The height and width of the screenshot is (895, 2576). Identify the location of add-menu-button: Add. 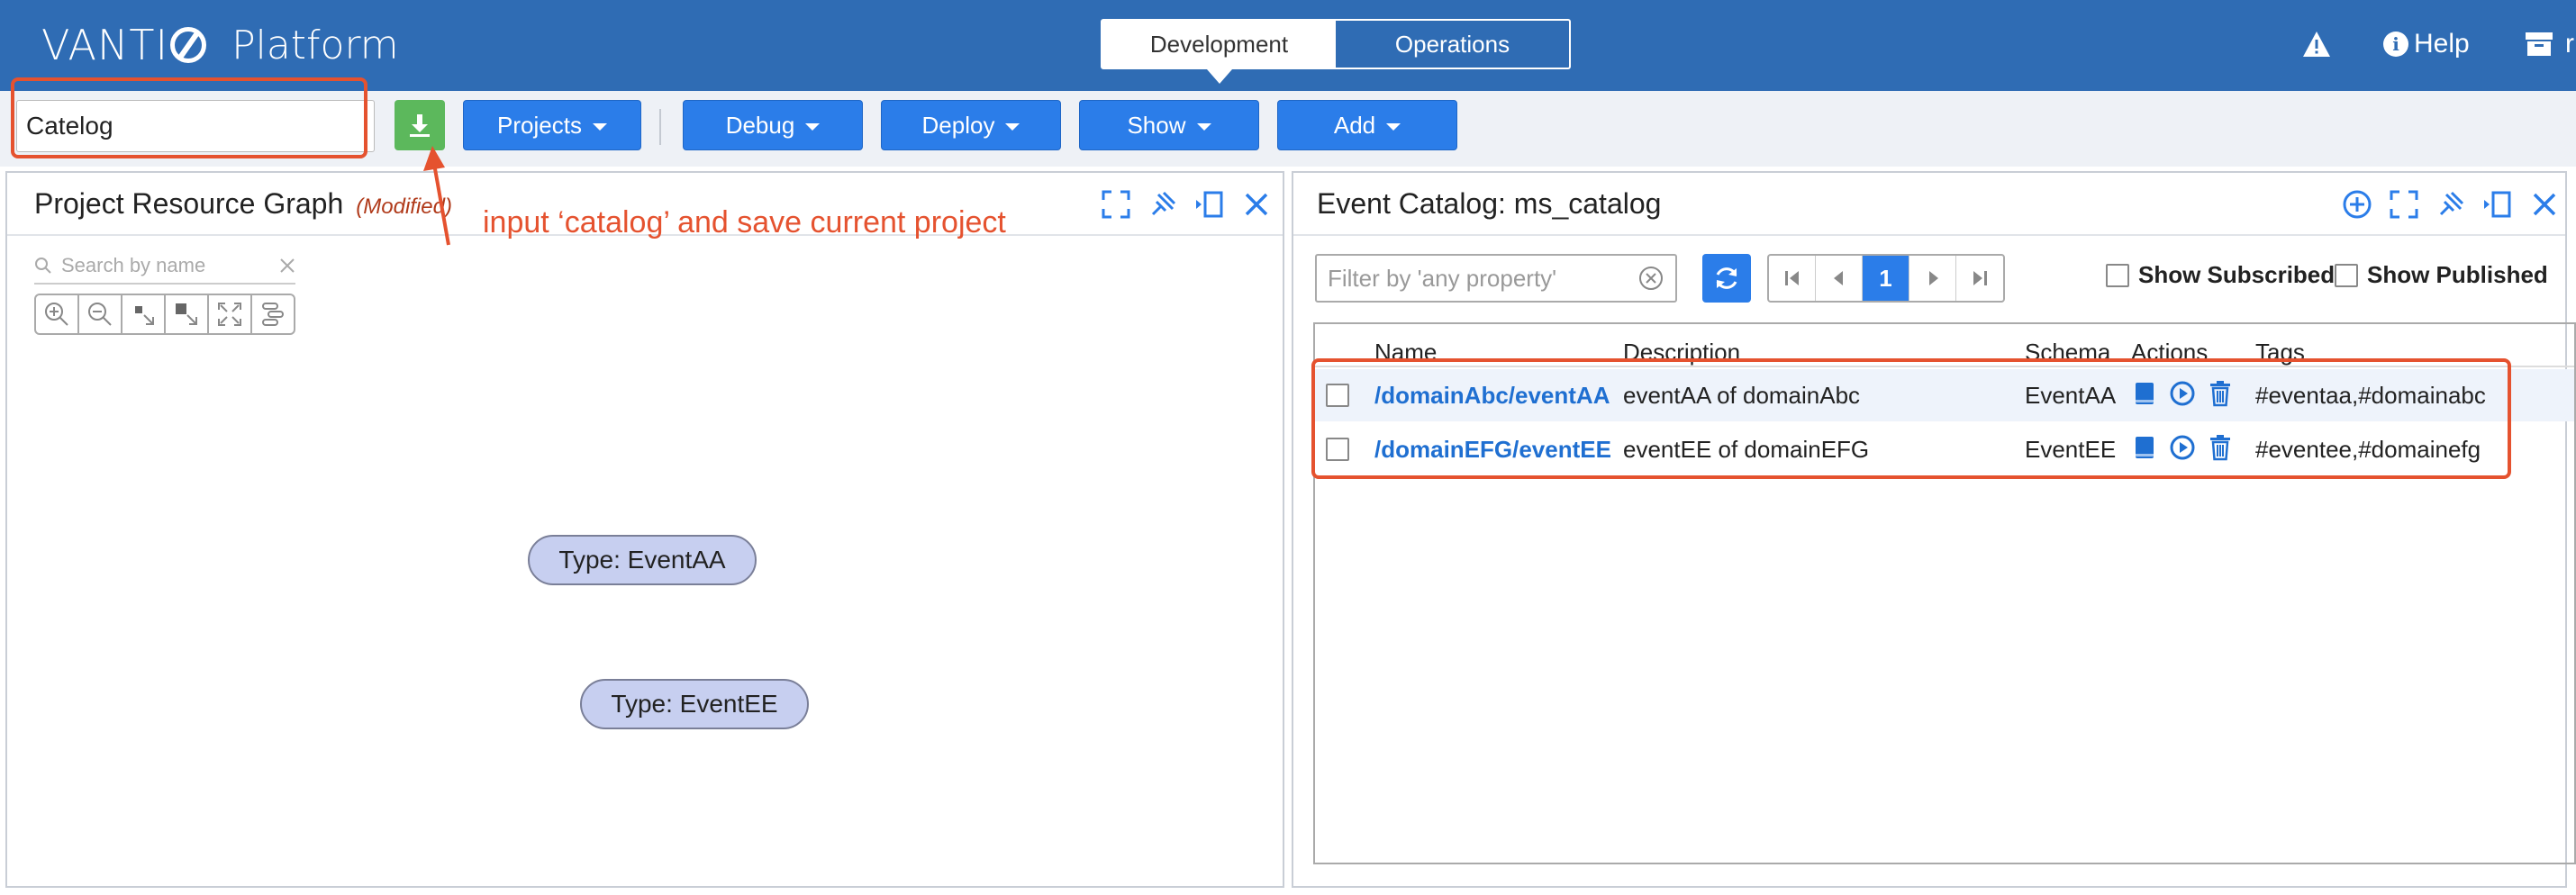
(1367, 125).